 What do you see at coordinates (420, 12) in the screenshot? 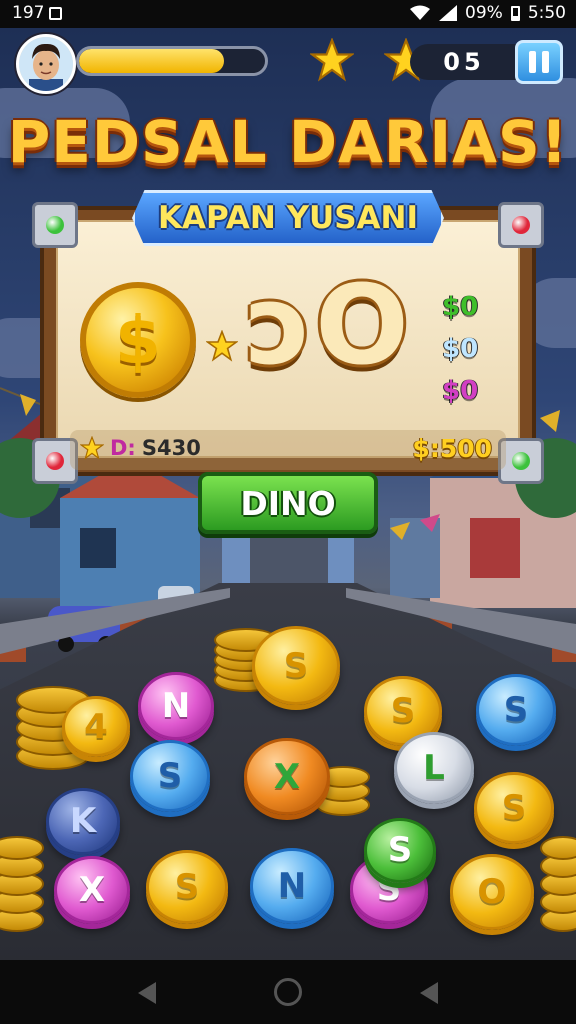
I see `wifi-icon` at bounding box center [420, 12].